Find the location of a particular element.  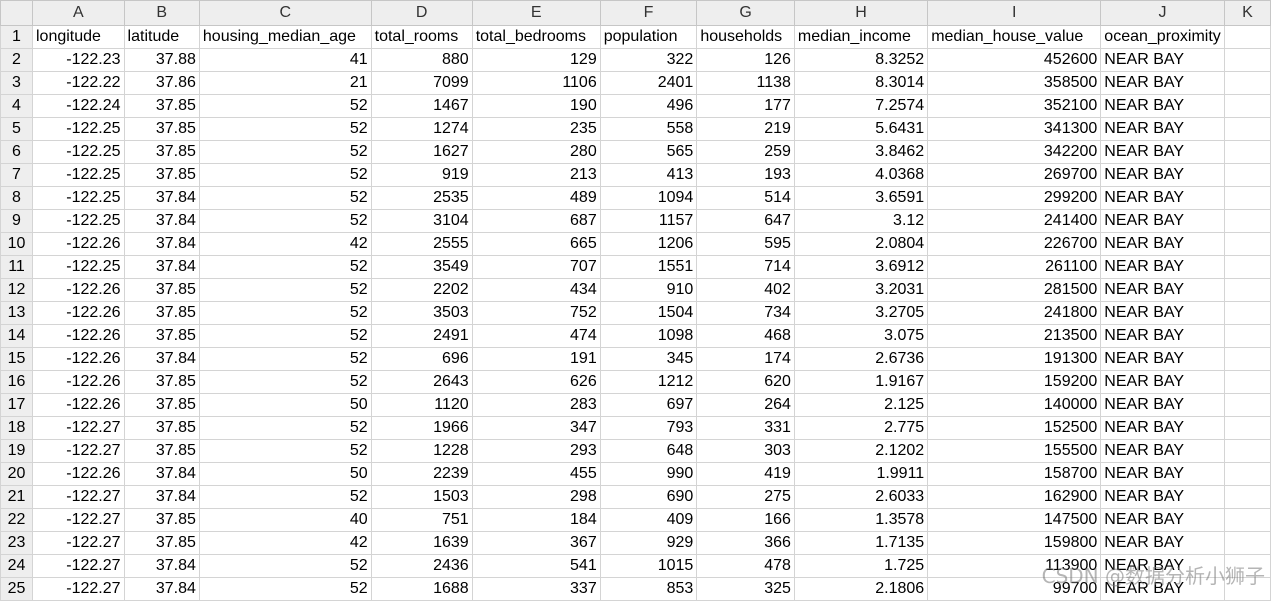

row-number: 22 is located at coordinates (16, 520).